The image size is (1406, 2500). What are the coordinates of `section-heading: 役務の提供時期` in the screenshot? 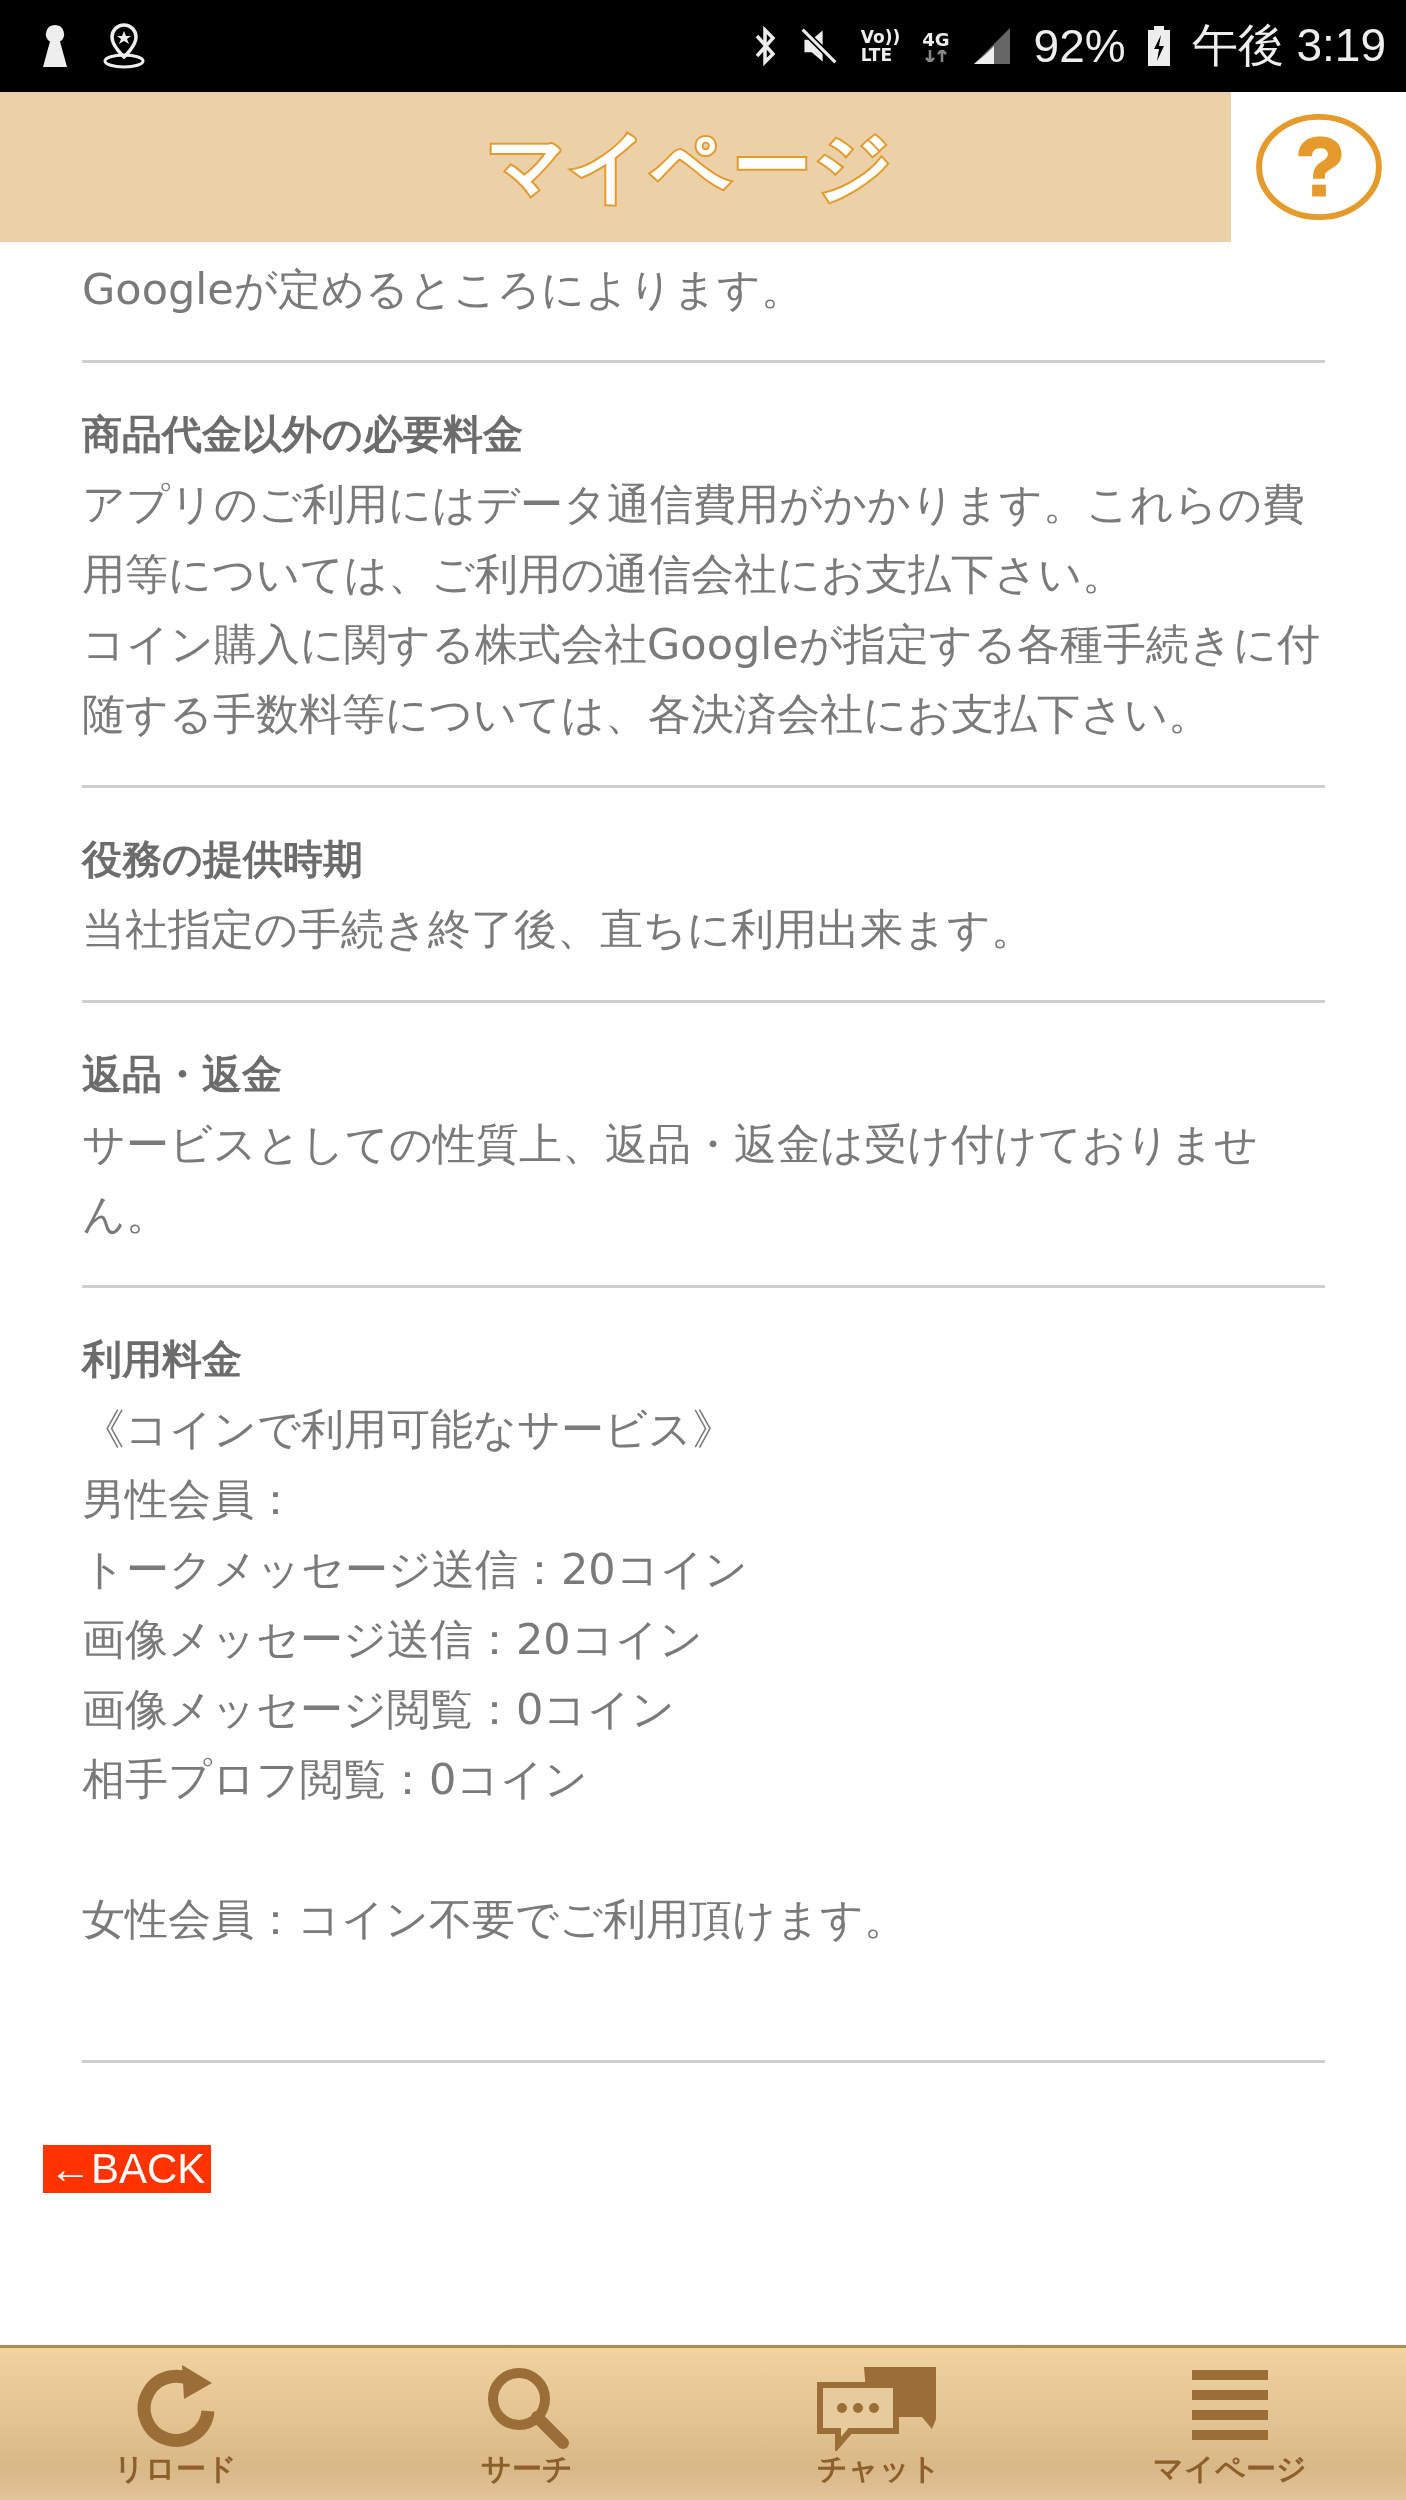 It's located at (223, 859).